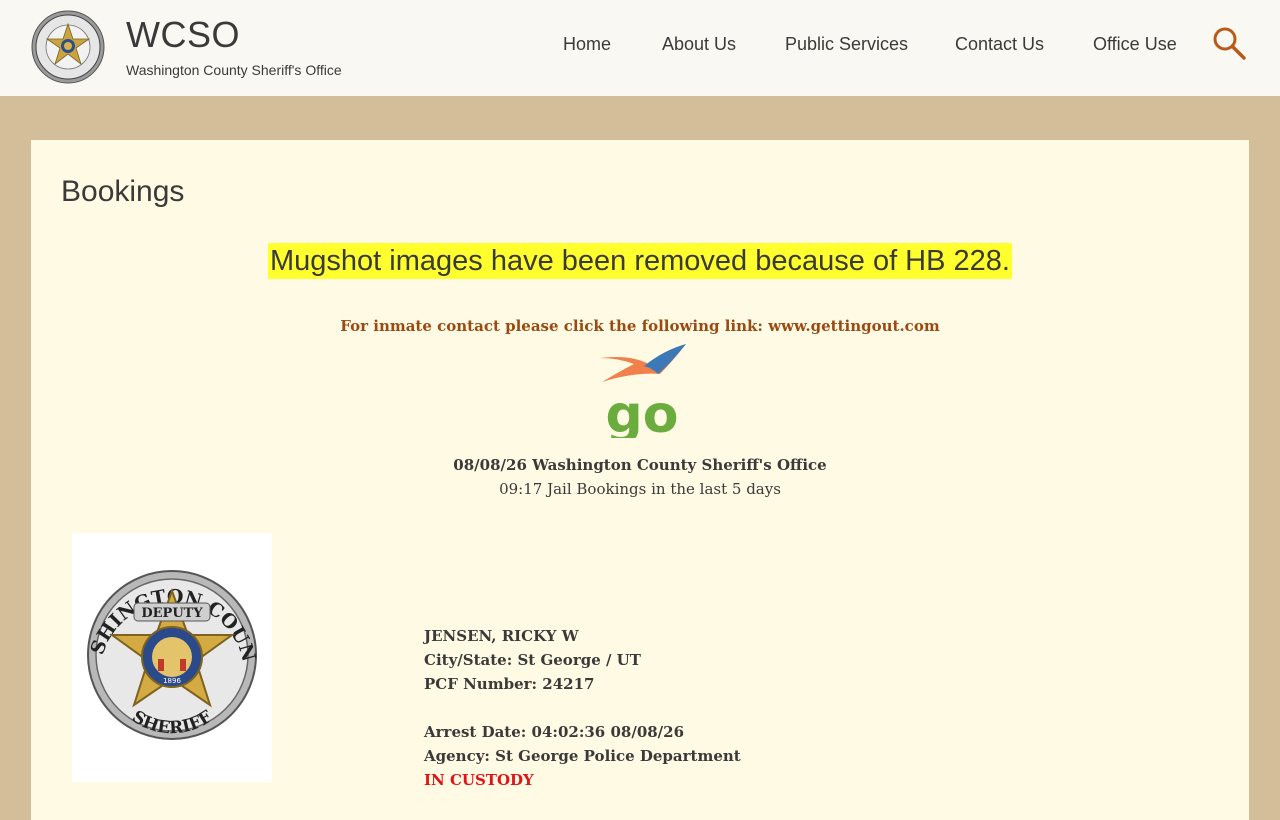 The width and height of the screenshot is (1280, 820). I want to click on go-logo-text: go, so click(642, 411).